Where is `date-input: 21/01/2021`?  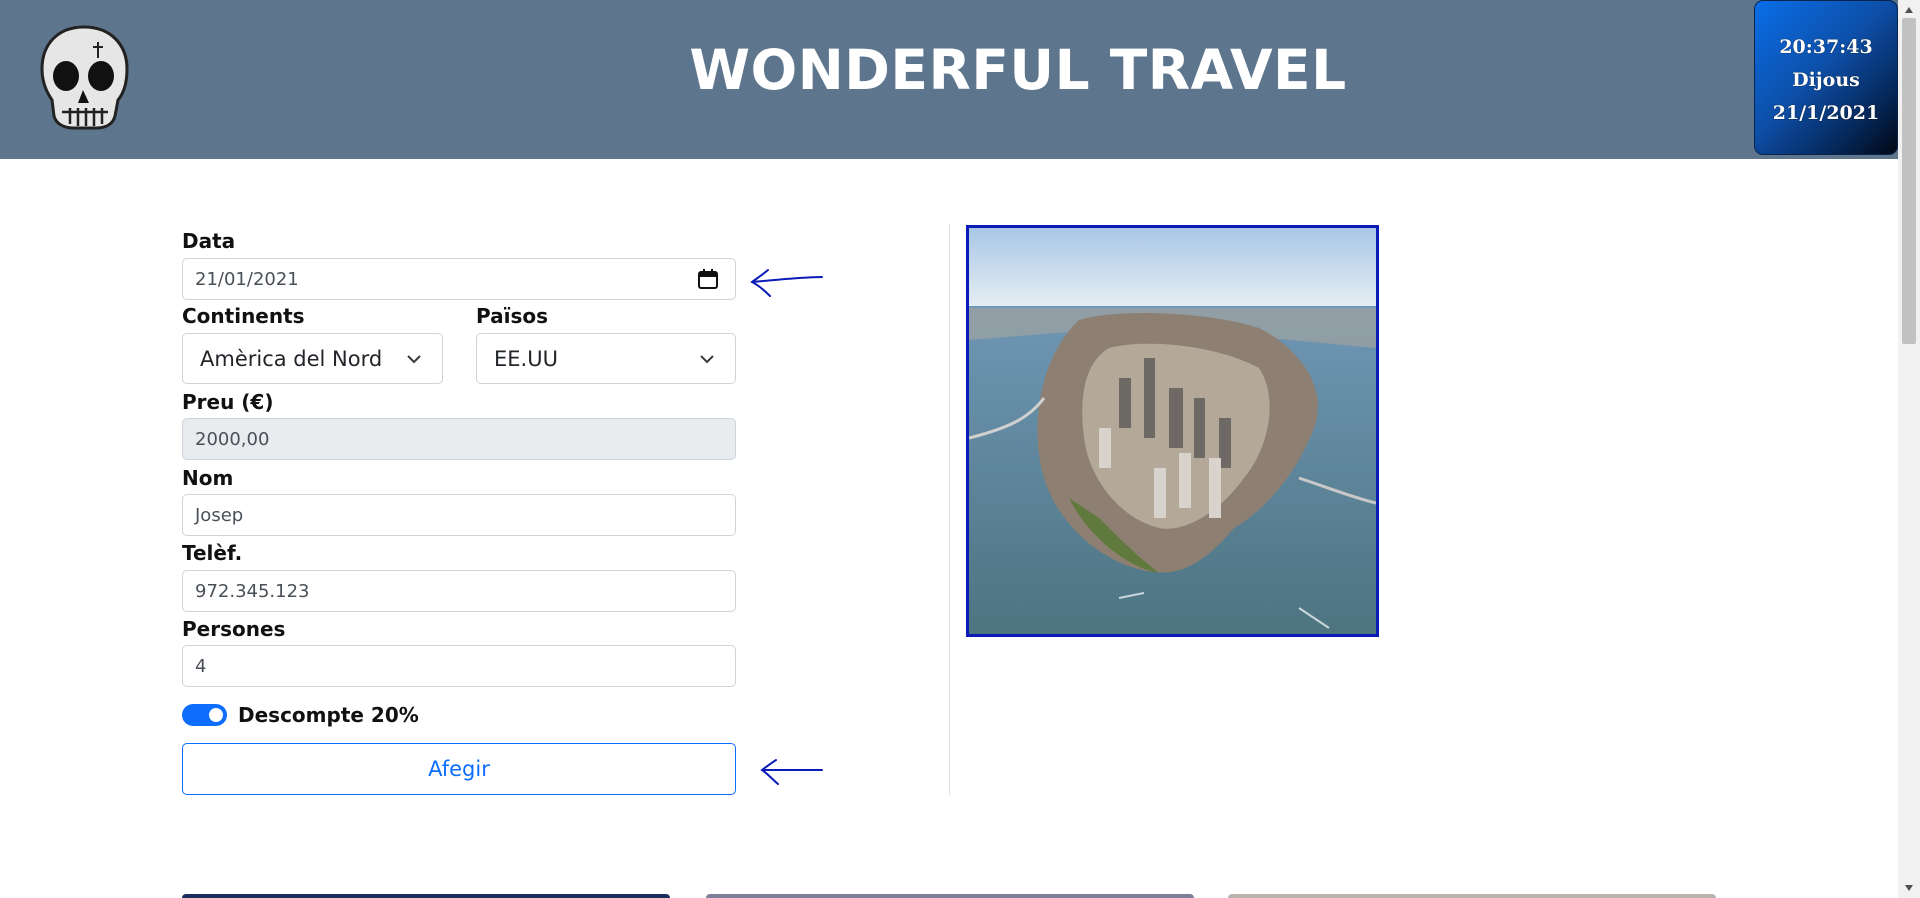
date-input: 21/01/2021 is located at coordinates (459, 279).